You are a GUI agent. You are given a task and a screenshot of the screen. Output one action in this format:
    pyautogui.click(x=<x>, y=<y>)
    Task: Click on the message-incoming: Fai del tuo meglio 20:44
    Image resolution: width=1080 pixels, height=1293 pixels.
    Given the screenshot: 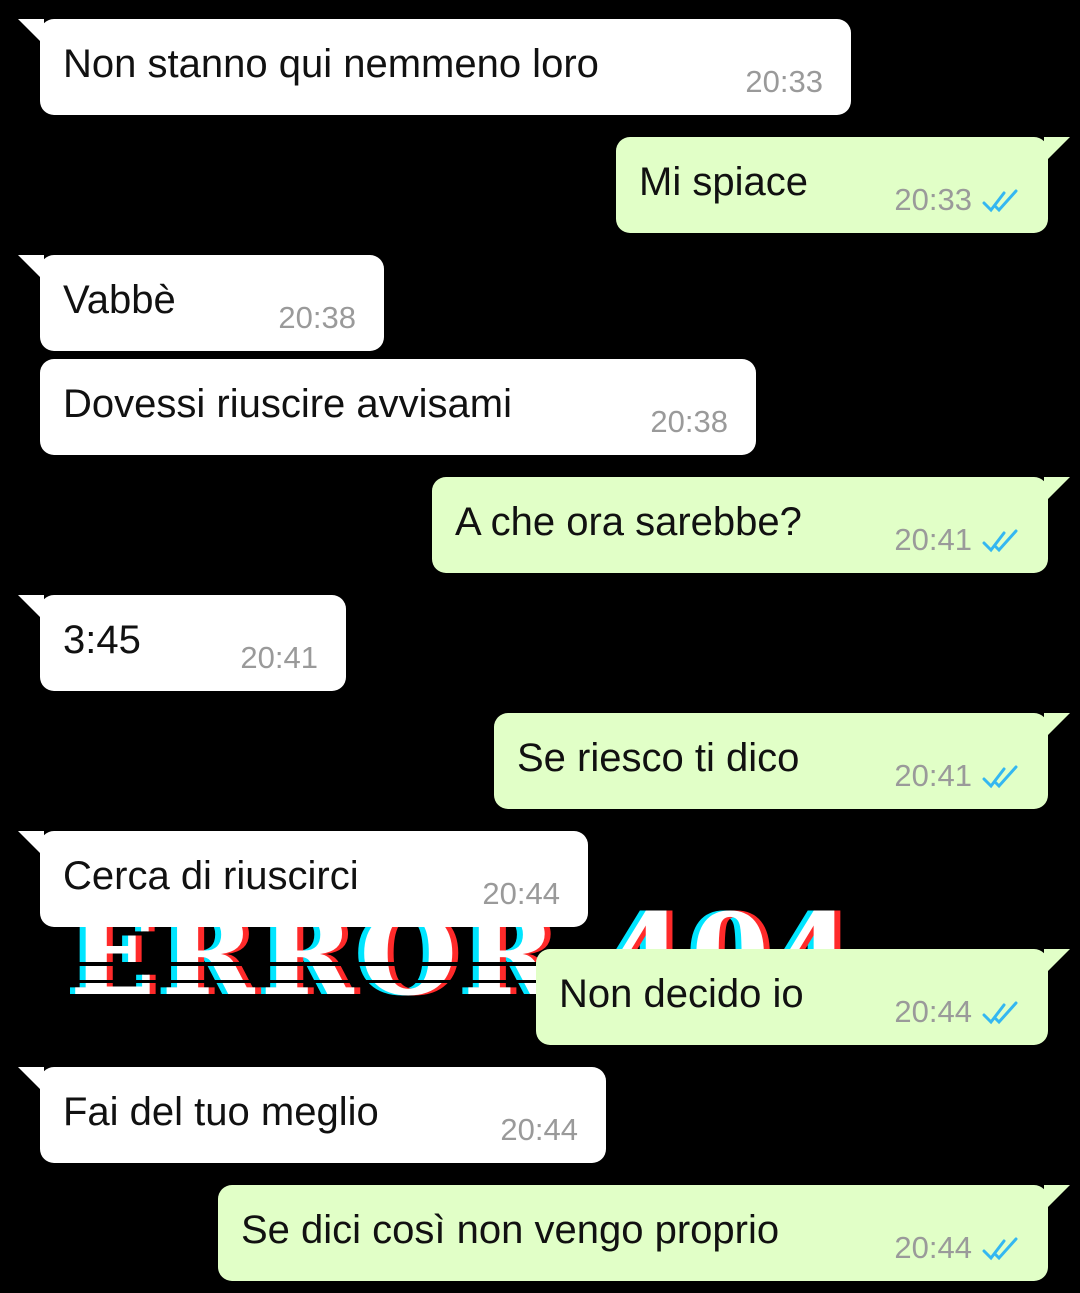 What is the action you would take?
    pyautogui.click(x=312, y=1115)
    